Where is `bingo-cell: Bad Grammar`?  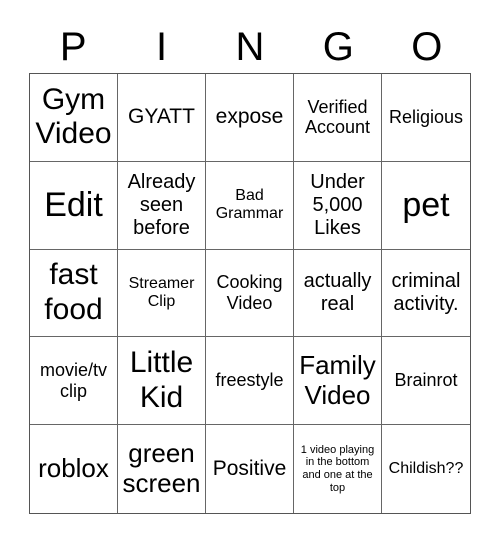
bingo-cell: Bad Grammar is located at coordinates (250, 205).